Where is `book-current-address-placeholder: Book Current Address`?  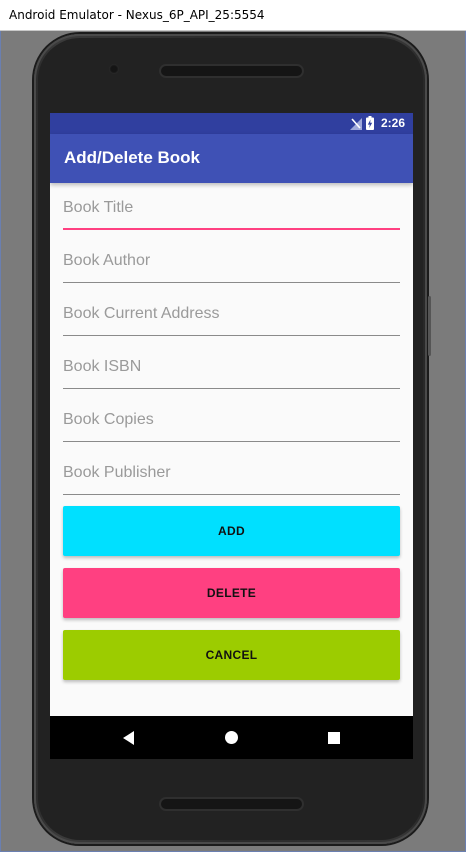 book-current-address-placeholder: Book Current Address is located at coordinates (141, 313).